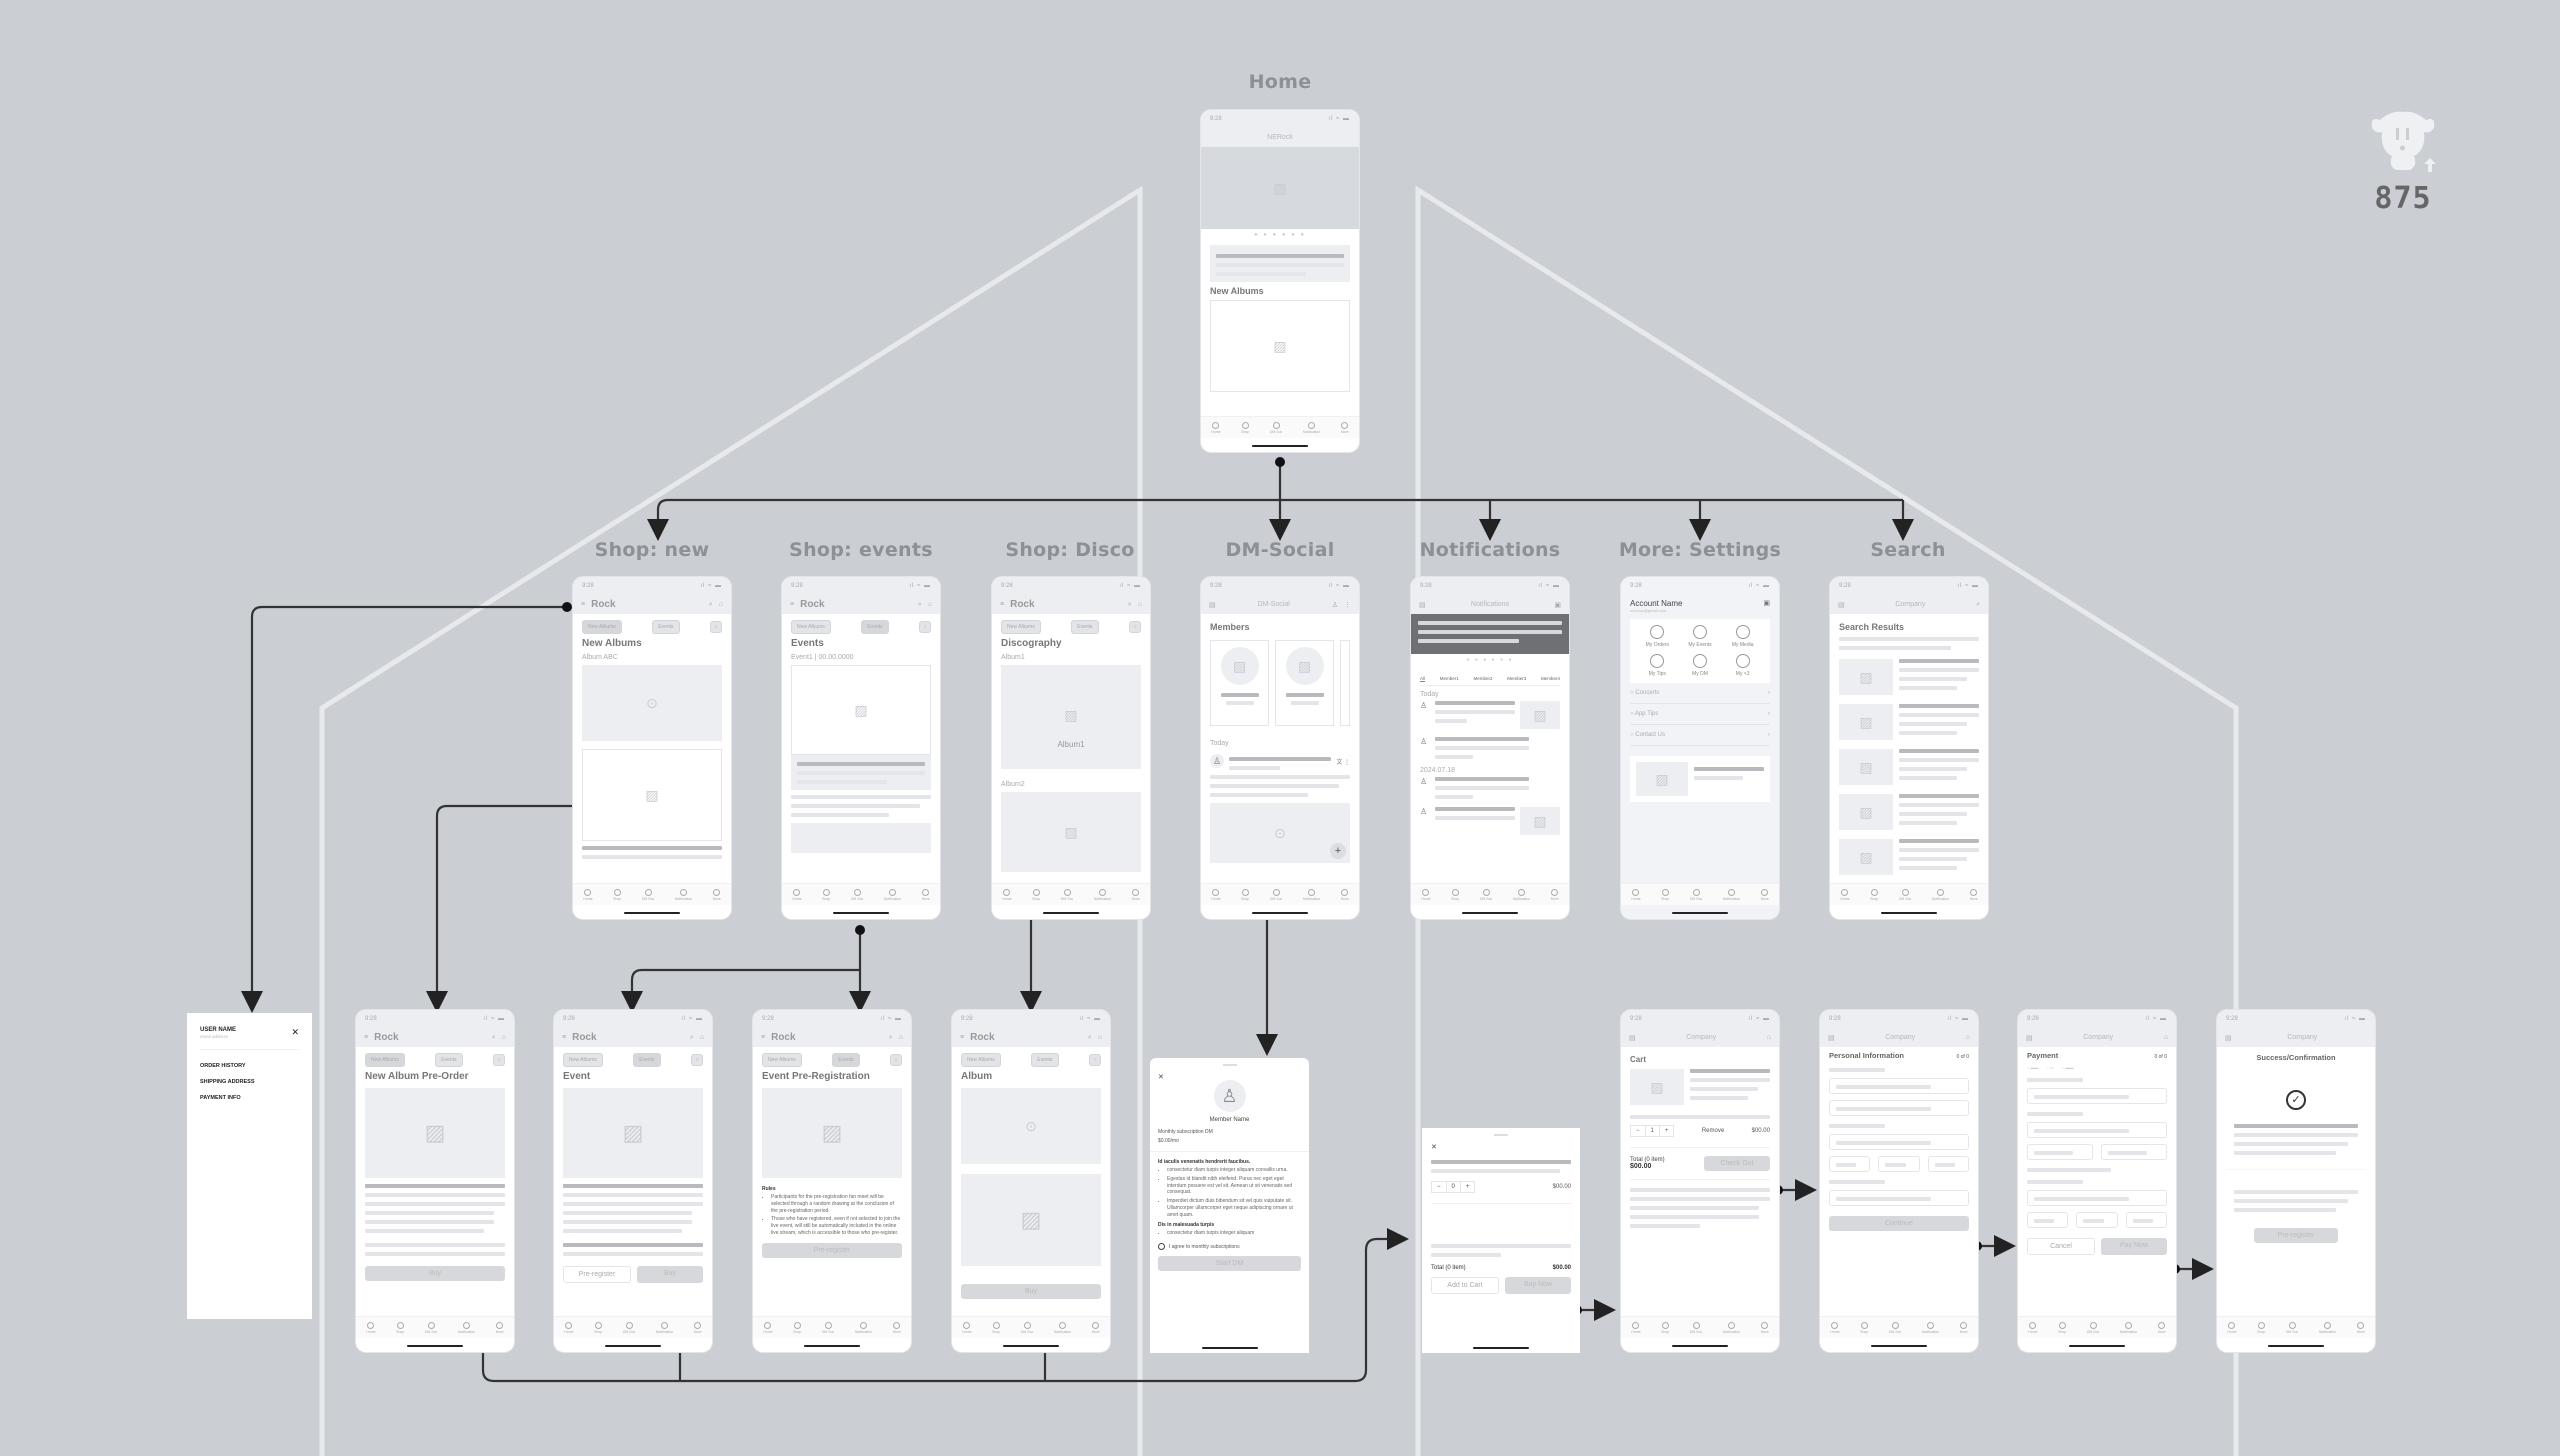 Image resolution: width=2560 pixels, height=1456 pixels. I want to click on member-card: ▨, so click(1305, 683).